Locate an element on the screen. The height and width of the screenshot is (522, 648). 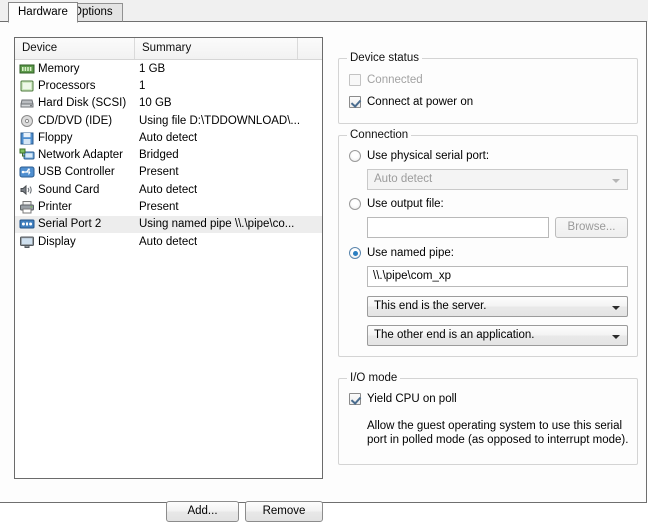
device-row-sound-card: Sound Card Auto detect is located at coordinates (168, 189).